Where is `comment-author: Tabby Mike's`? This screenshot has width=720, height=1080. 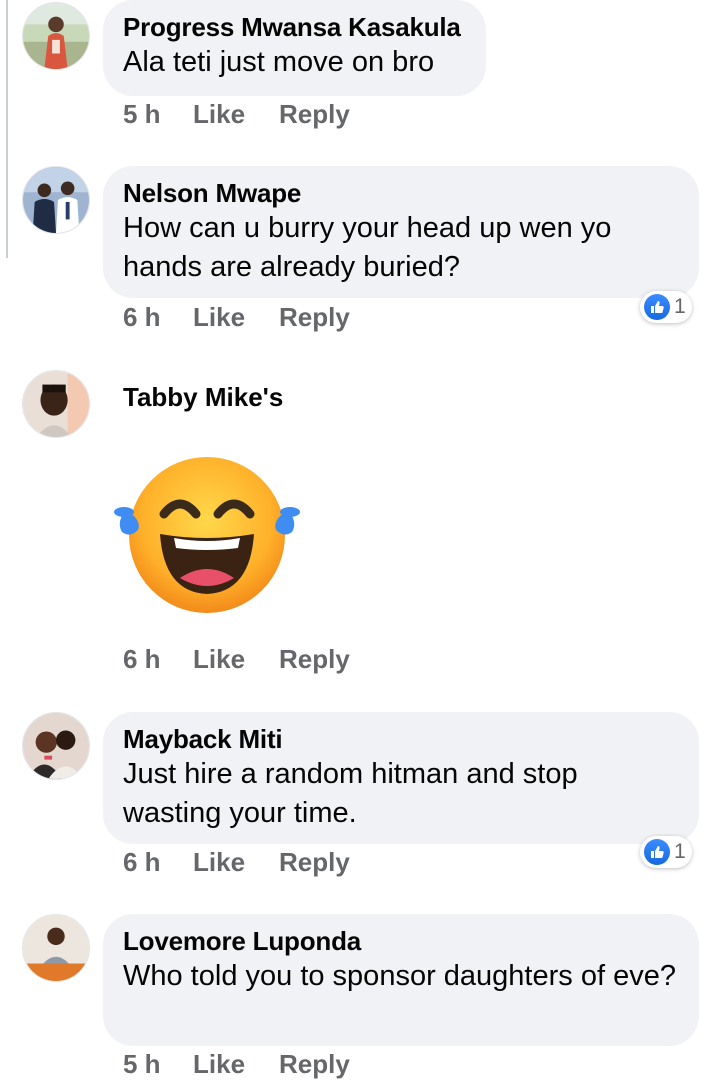
comment-author: Tabby Mike's is located at coordinates (203, 397).